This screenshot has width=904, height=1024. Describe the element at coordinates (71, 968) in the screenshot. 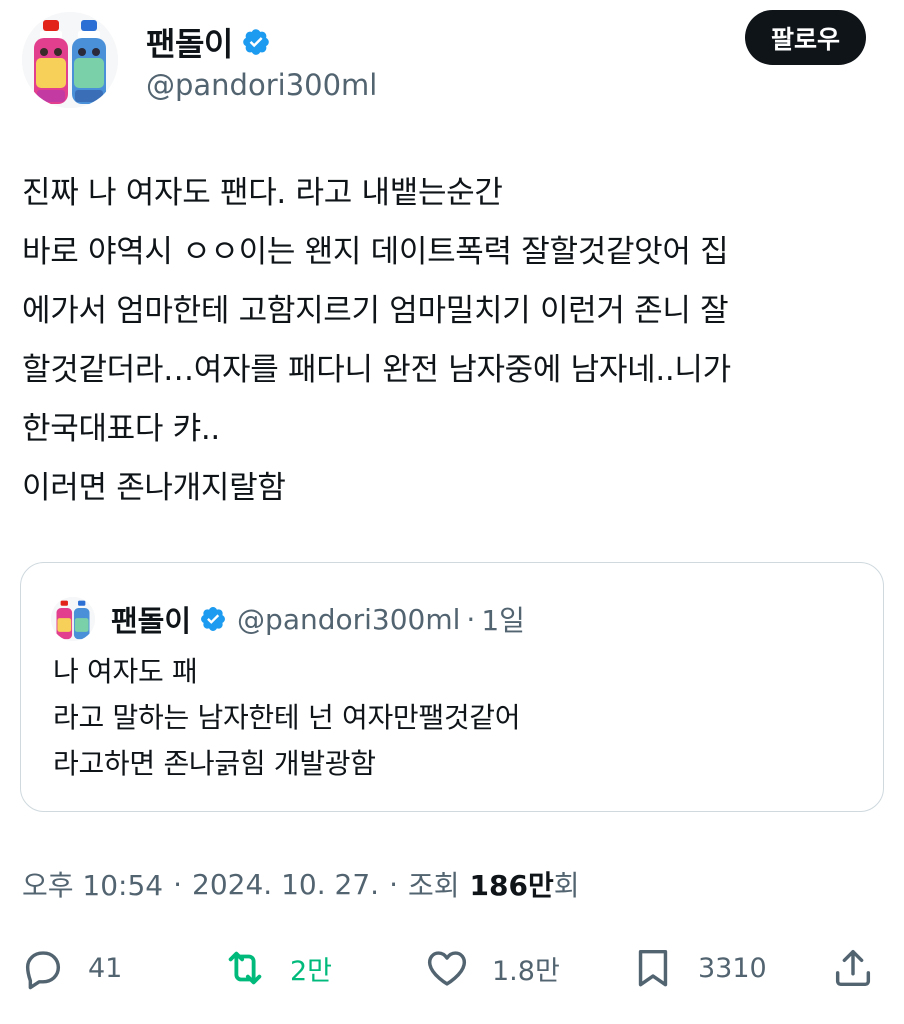

I see `reply-button: 41` at that location.